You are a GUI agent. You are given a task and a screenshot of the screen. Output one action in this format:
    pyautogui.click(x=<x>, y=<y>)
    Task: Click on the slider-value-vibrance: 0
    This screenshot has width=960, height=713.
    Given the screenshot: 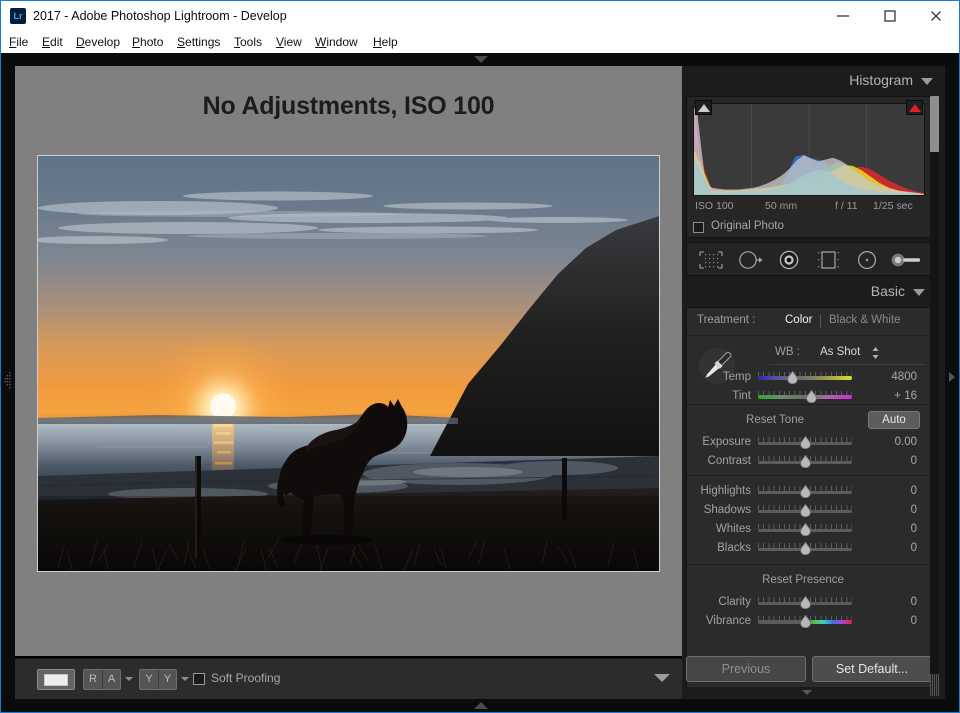 What is the action you would take?
    pyautogui.click(x=891, y=621)
    